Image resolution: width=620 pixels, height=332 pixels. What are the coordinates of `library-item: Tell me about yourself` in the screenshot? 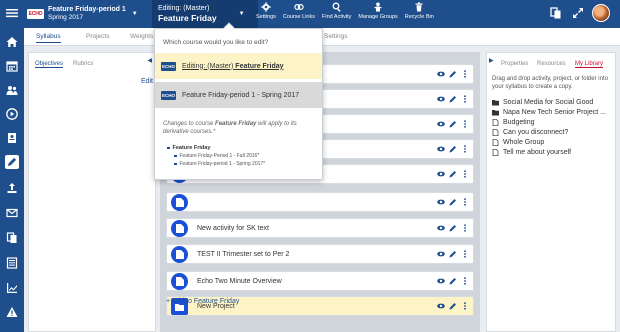 It's located at (549, 152).